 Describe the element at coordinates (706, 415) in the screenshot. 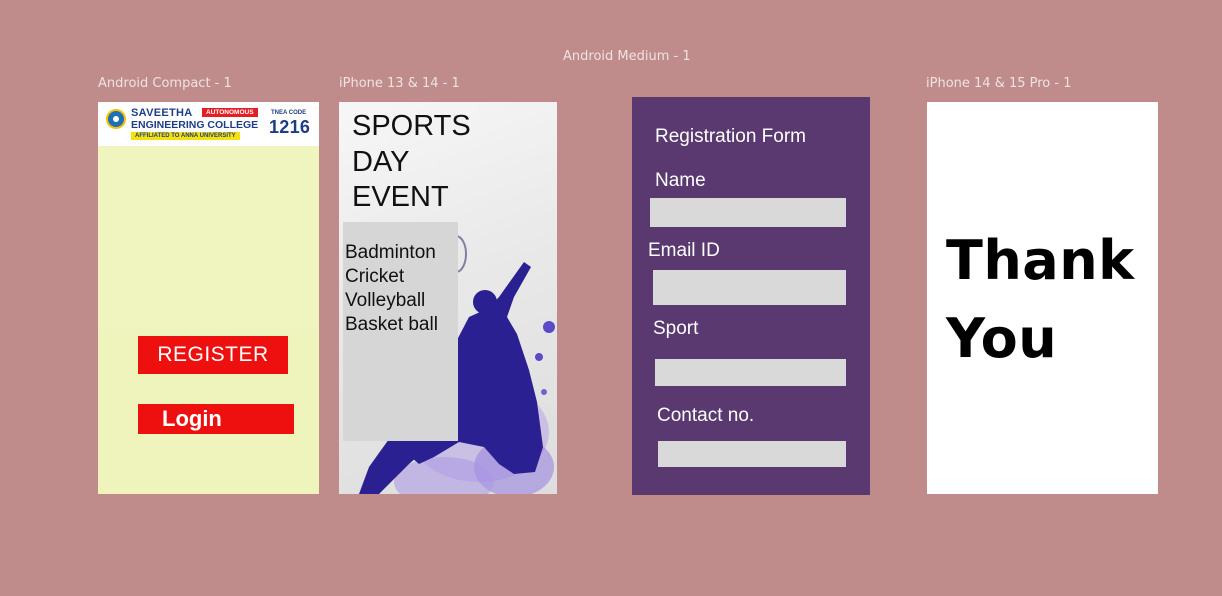

I see `contact-label: Contact no.` at that location.